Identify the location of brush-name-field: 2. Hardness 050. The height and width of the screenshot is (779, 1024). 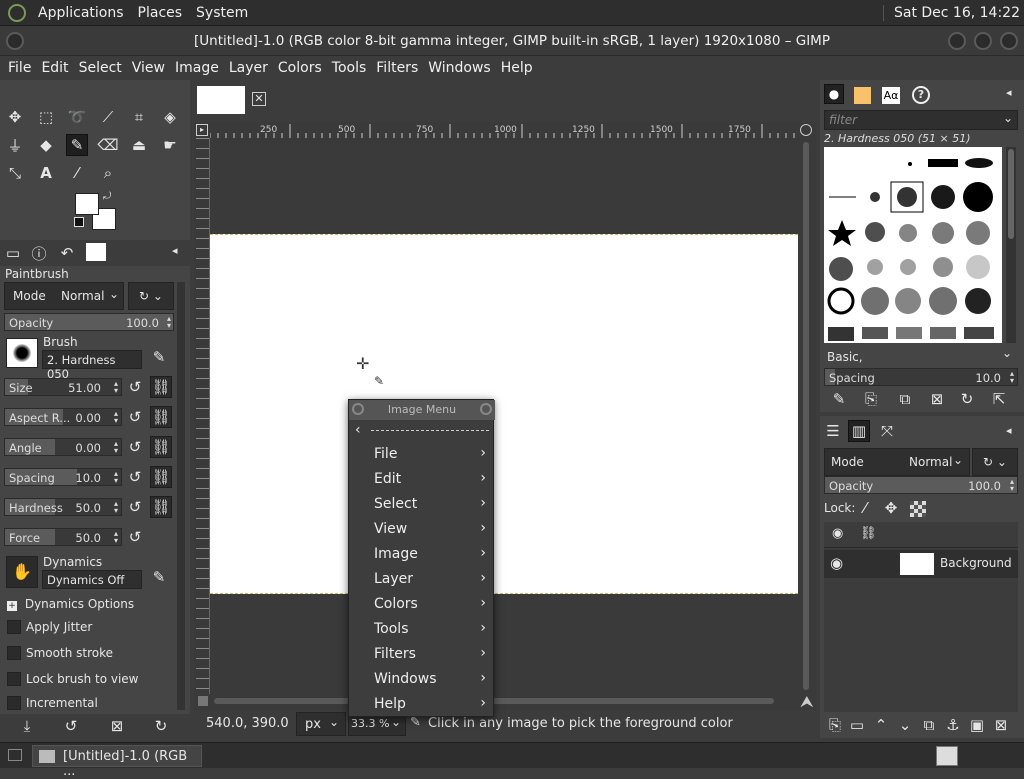
(92, 365).